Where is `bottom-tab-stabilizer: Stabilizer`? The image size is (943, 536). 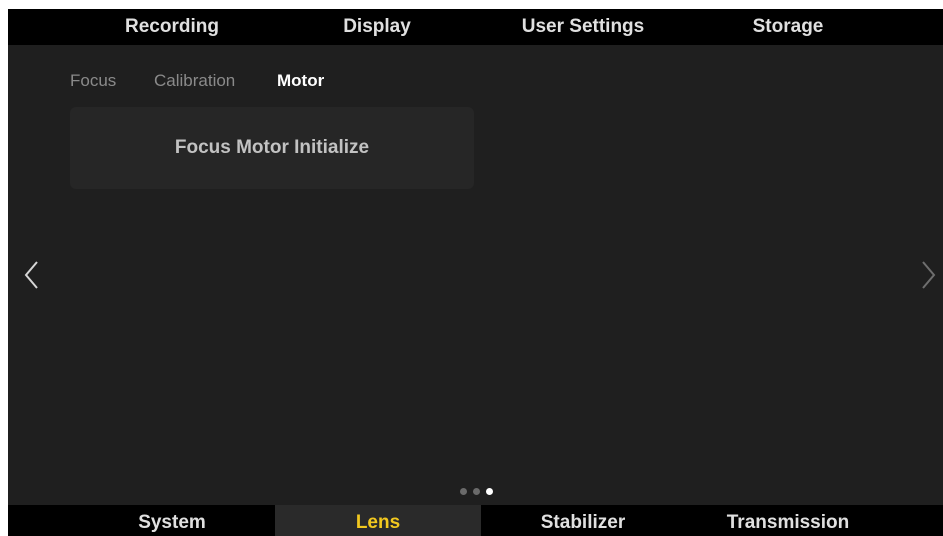
bottom-tab-stabilizer: Stabilizer is located at coordinates (583, 520).